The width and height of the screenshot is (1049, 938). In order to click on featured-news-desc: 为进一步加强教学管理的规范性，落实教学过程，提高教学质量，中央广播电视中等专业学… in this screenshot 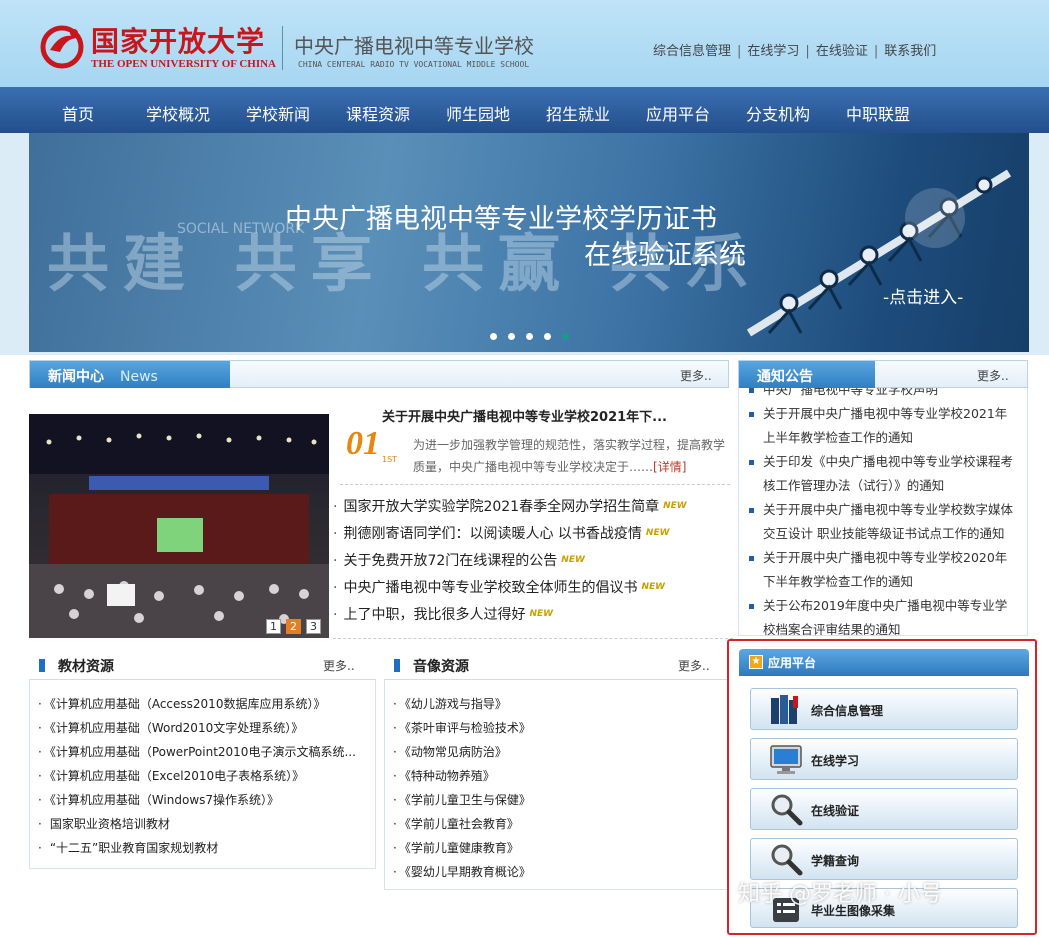, I will do `click(570, 456)`.